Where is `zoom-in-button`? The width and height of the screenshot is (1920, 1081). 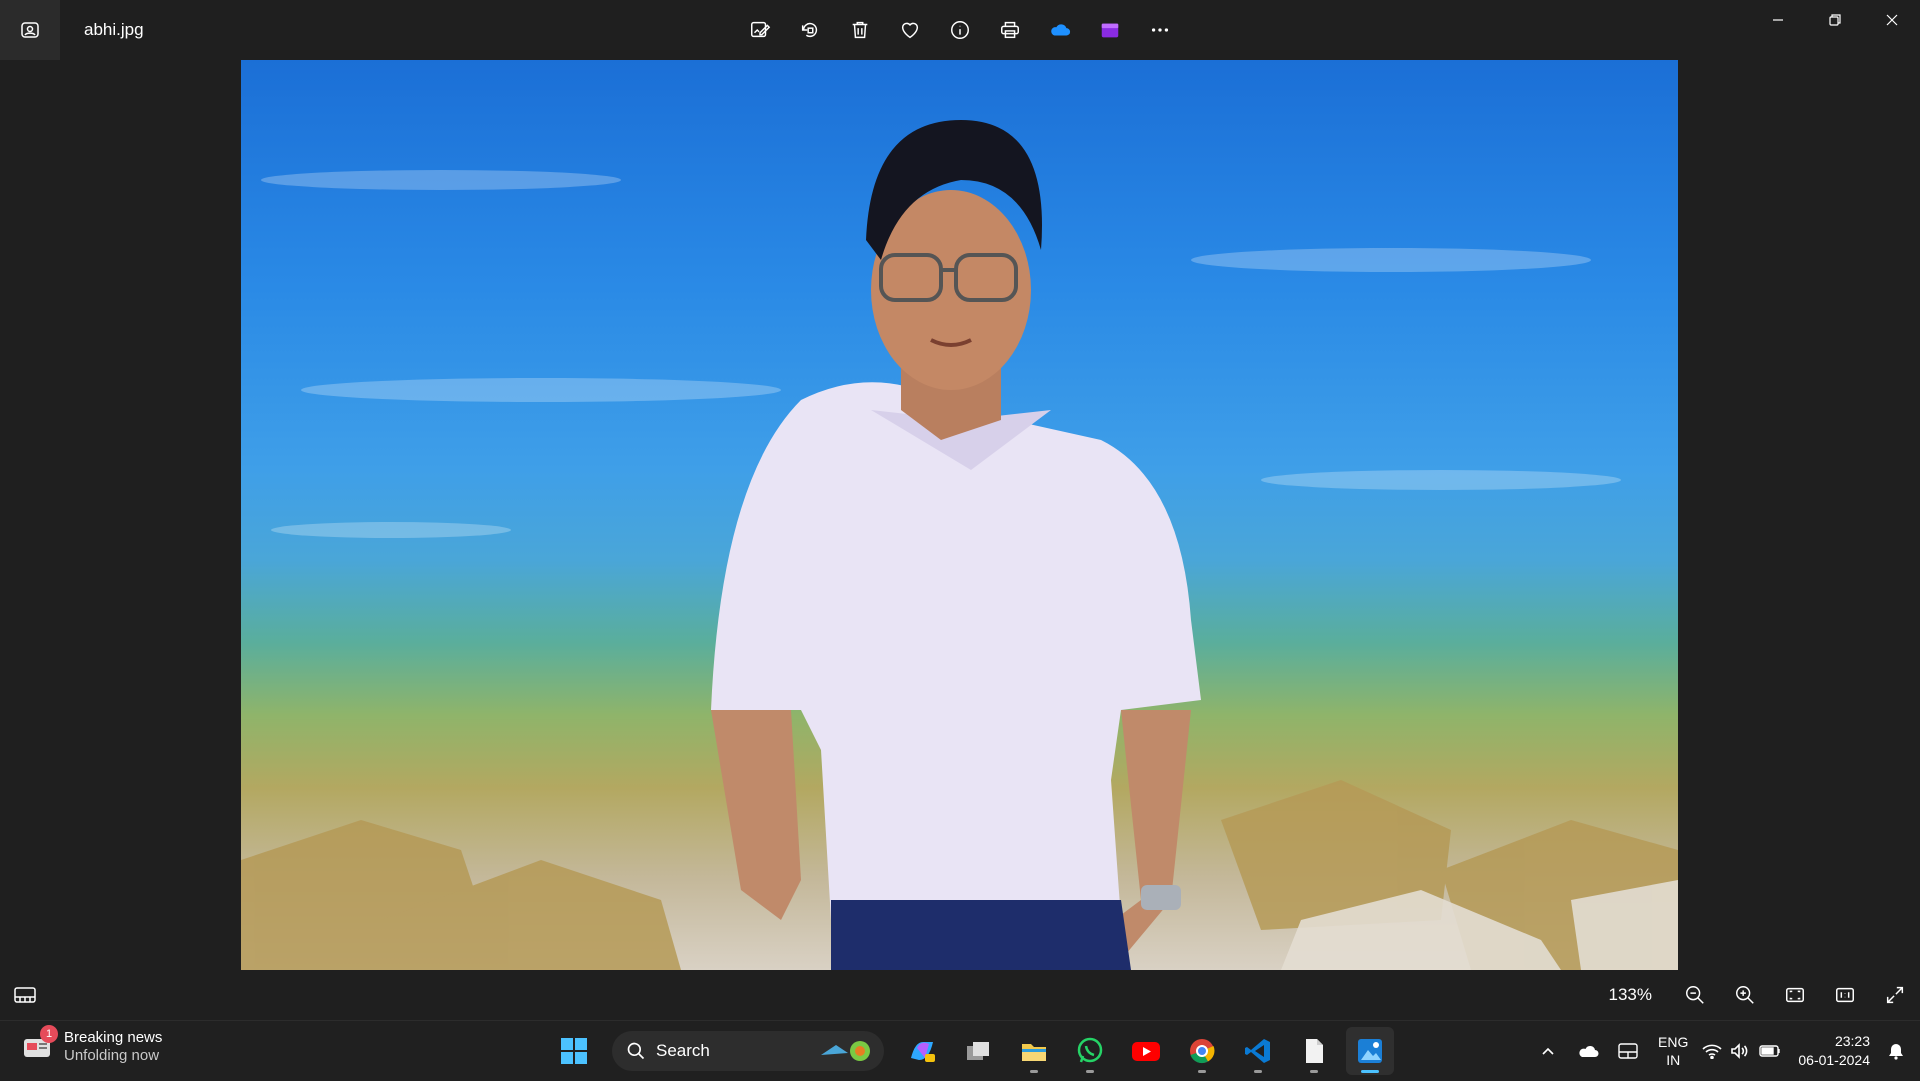 zoom-in-button is located at coordinates (1745, 995).